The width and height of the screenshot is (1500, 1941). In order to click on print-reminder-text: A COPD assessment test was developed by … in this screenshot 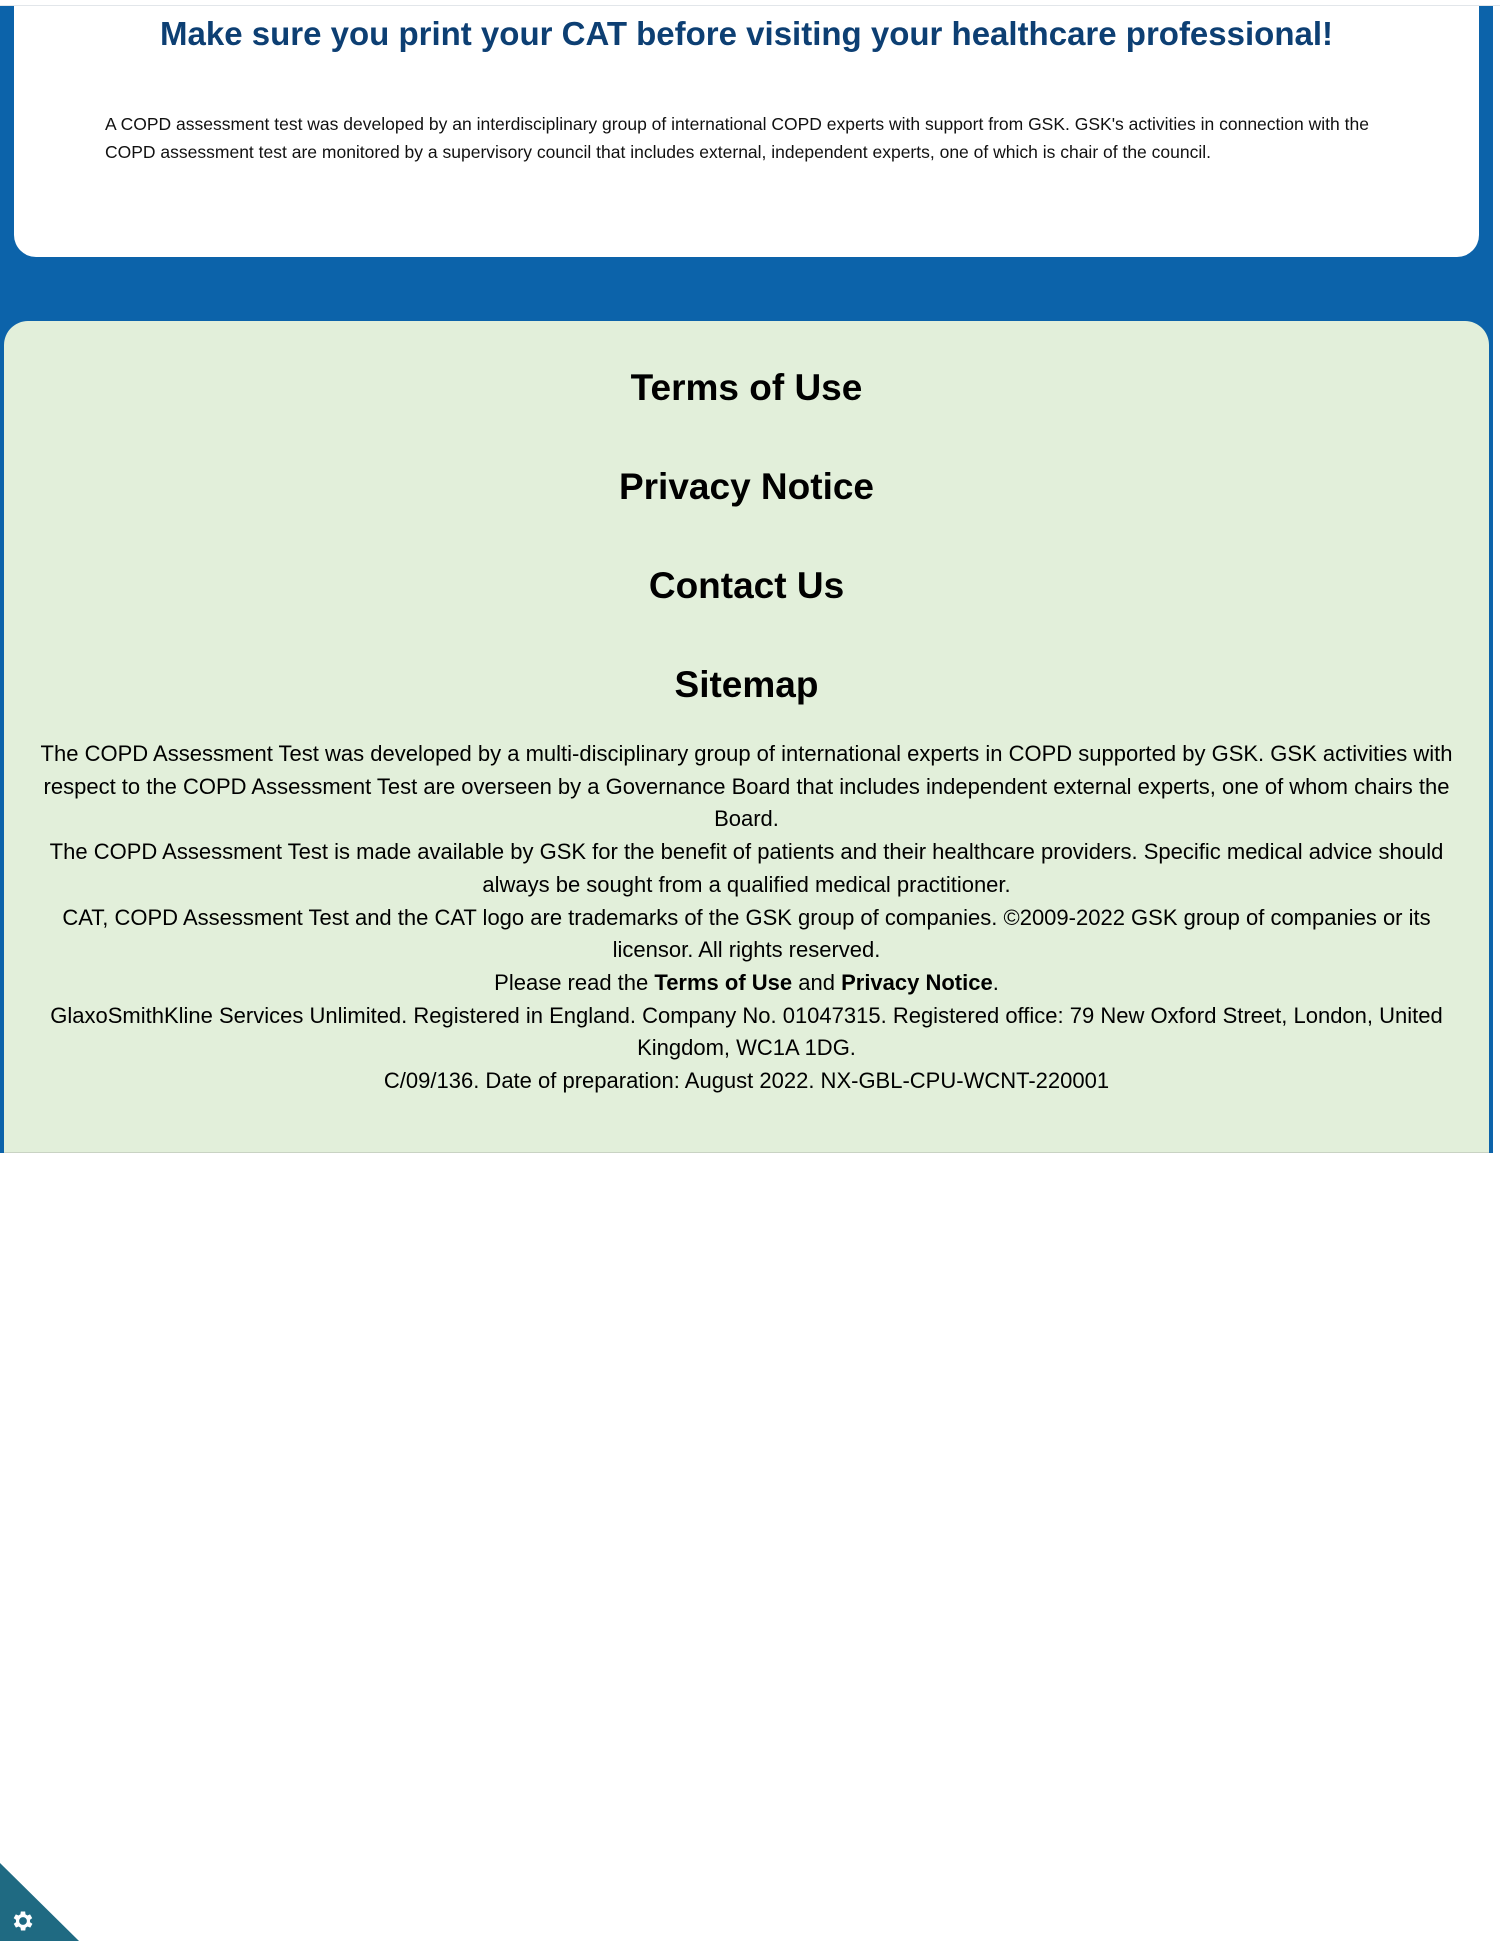, I will do `click(737, 138)`.